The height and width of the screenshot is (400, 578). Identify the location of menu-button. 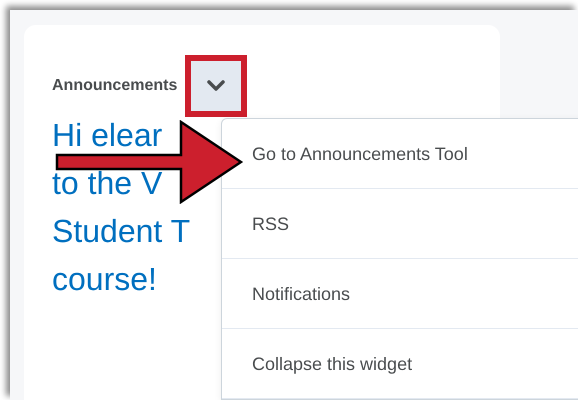
(216, 86).